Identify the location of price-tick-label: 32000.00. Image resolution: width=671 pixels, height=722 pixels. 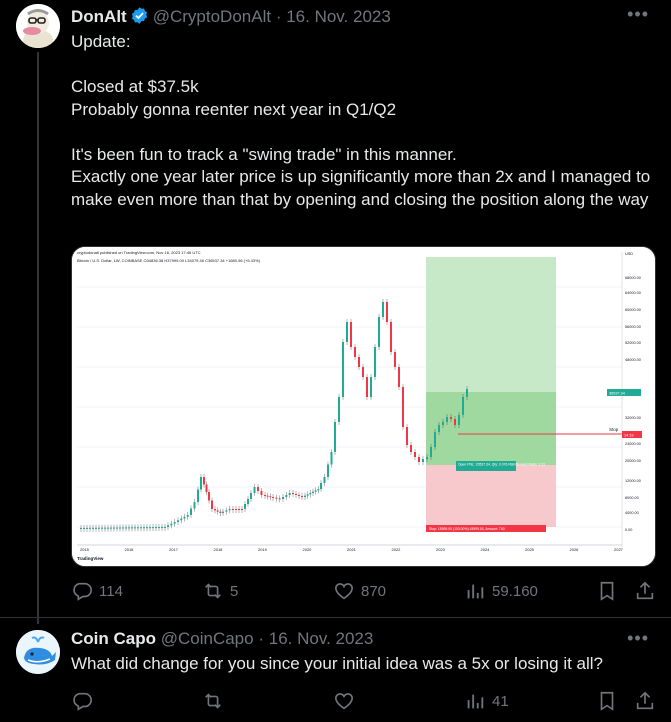
(633, 418).